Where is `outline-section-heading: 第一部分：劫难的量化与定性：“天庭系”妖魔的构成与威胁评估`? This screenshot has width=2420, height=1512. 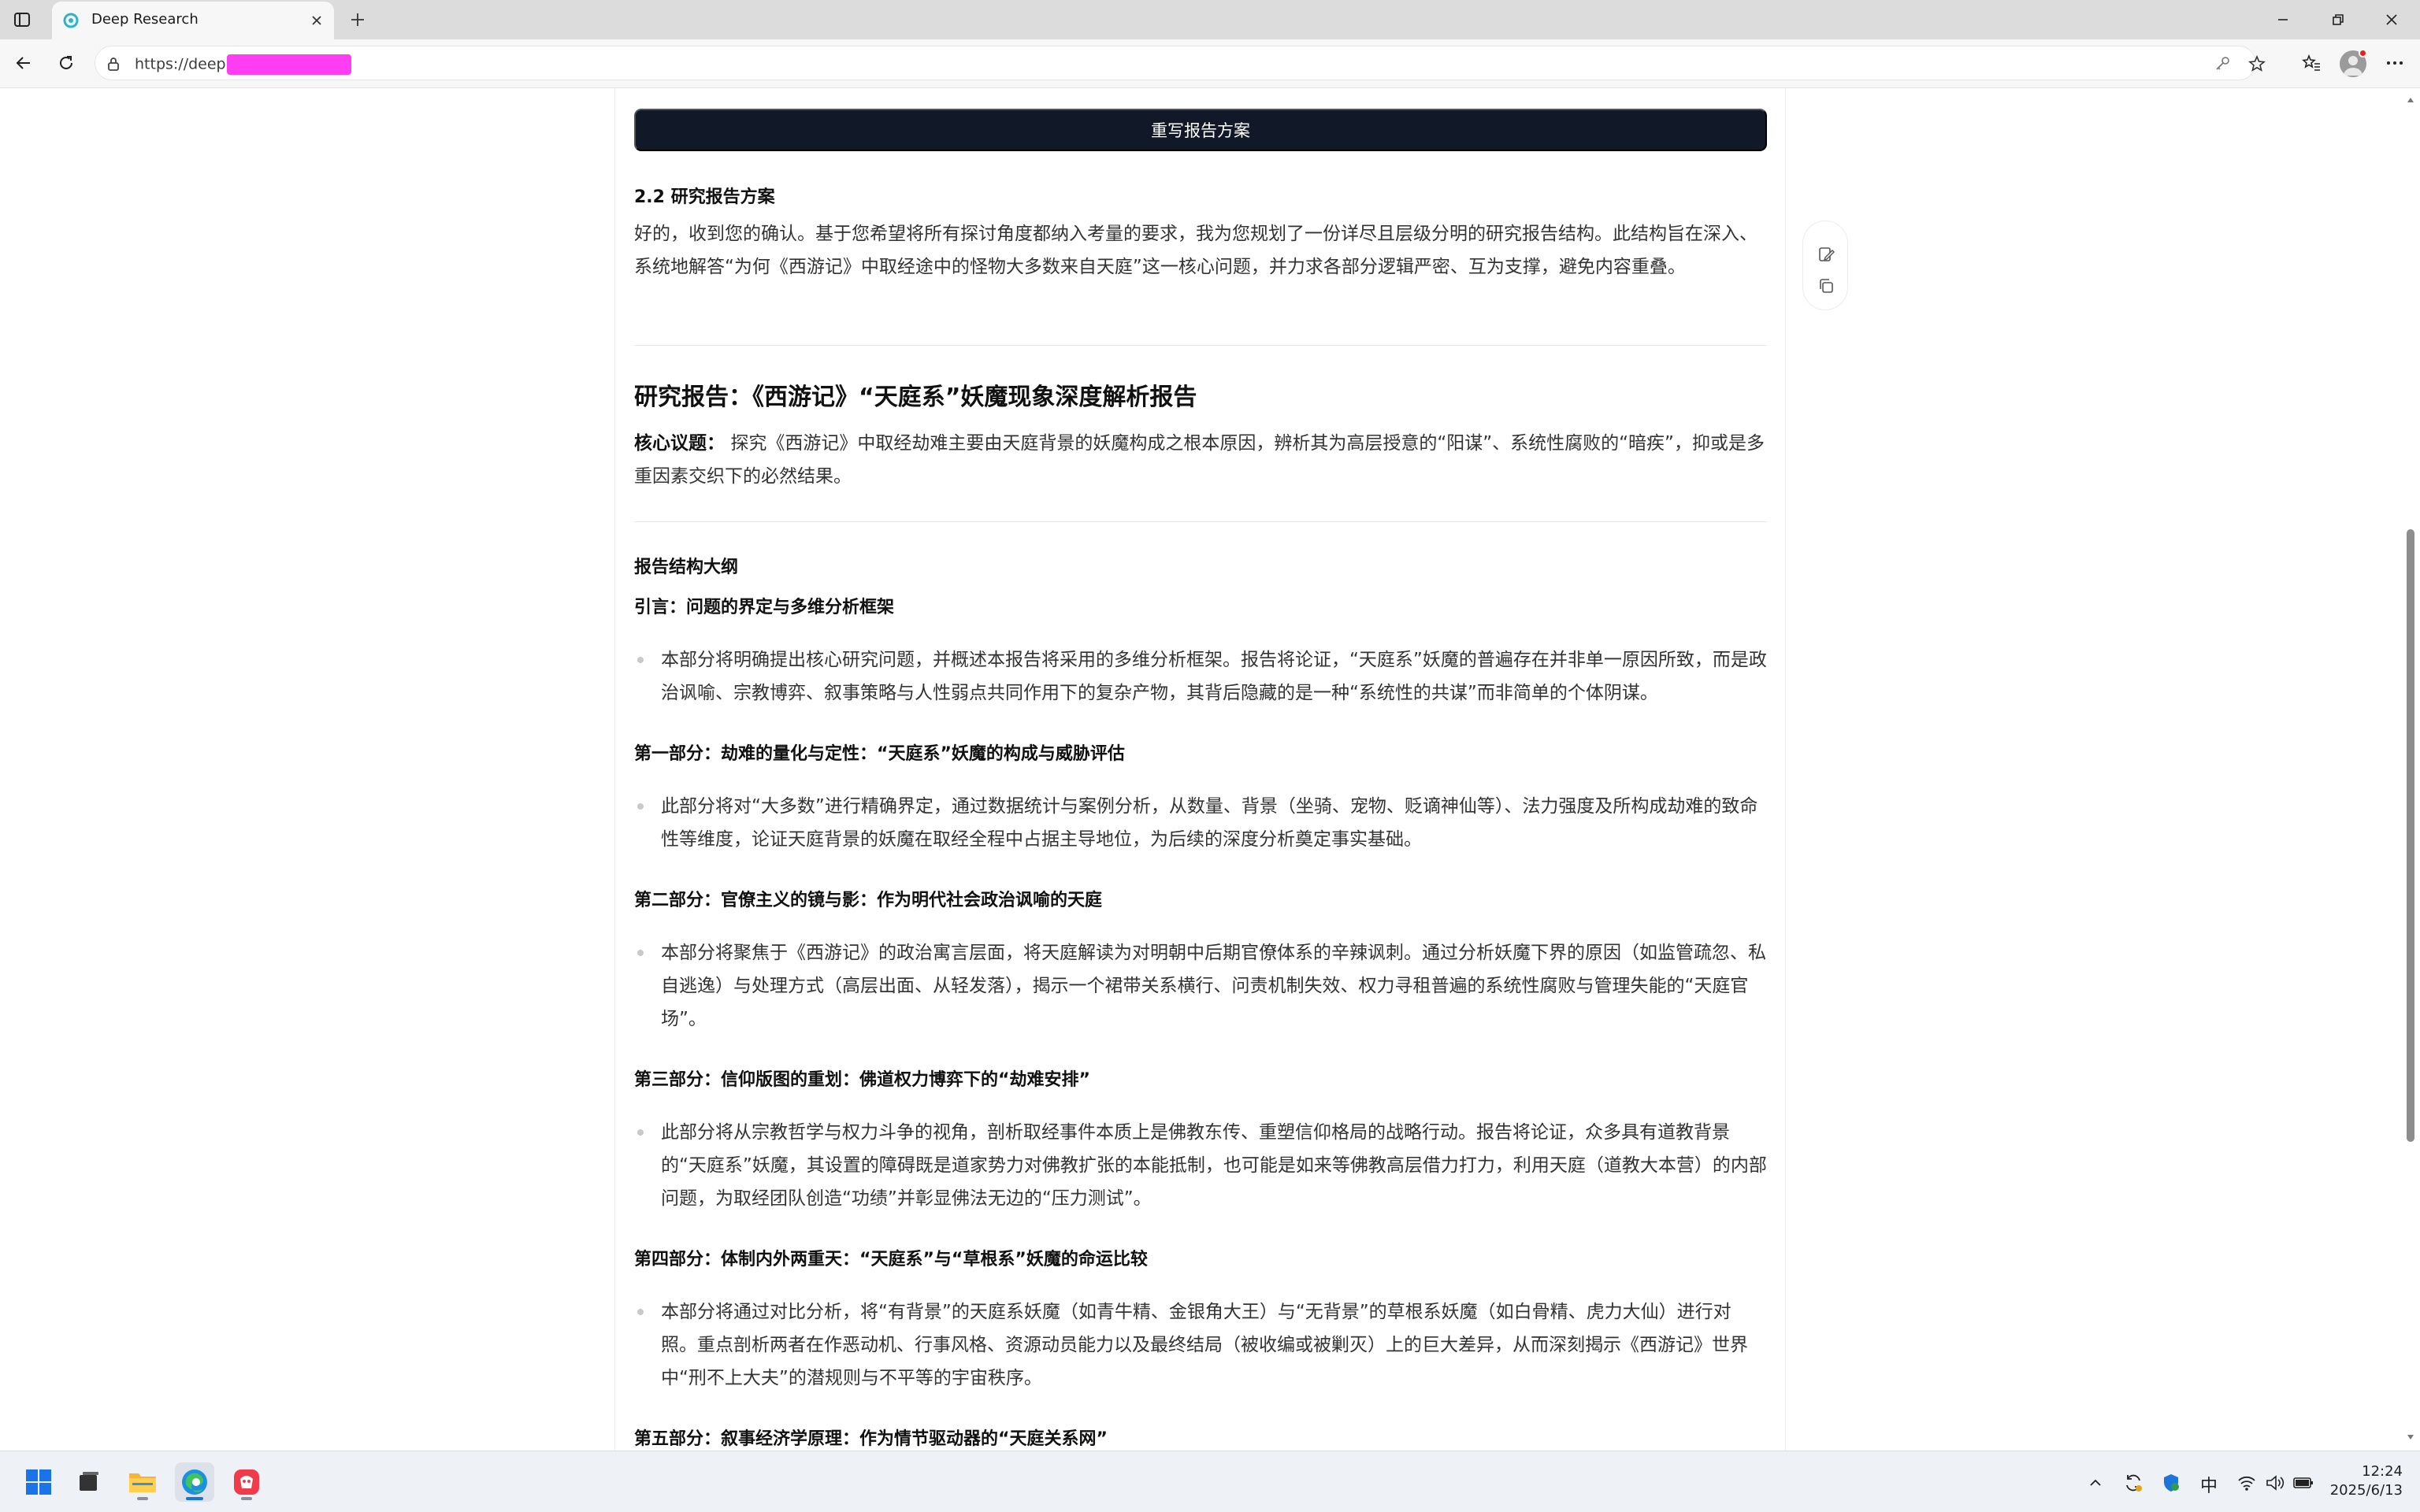 outline-section-heading: 第一部分：劫难的量化与定性：“天庭系”妖魔的构成与威胁评估 is located at coordinates (880, 754).